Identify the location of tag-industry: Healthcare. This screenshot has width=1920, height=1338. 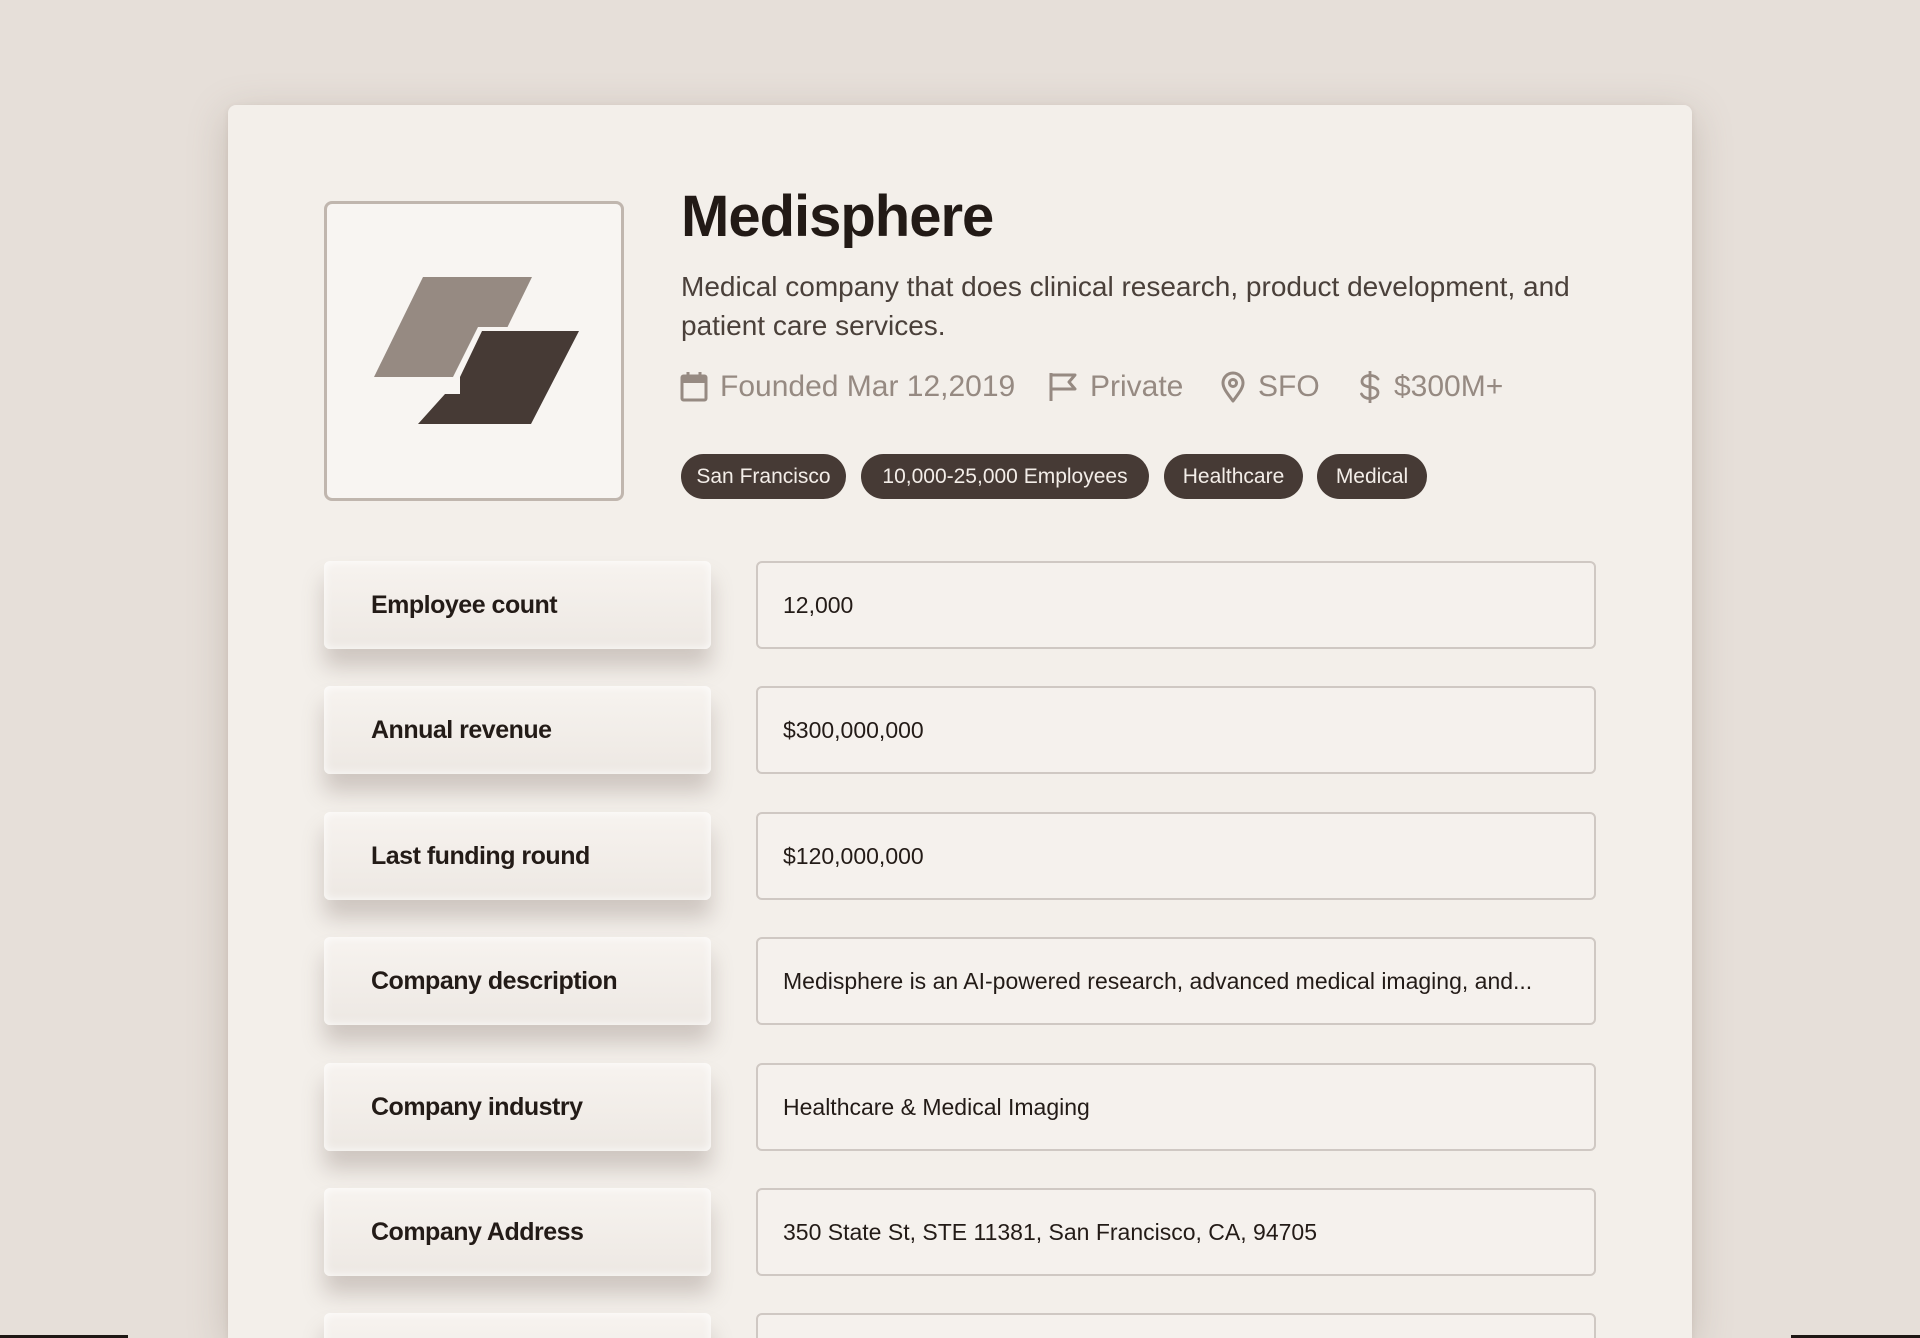
(1233, 476).